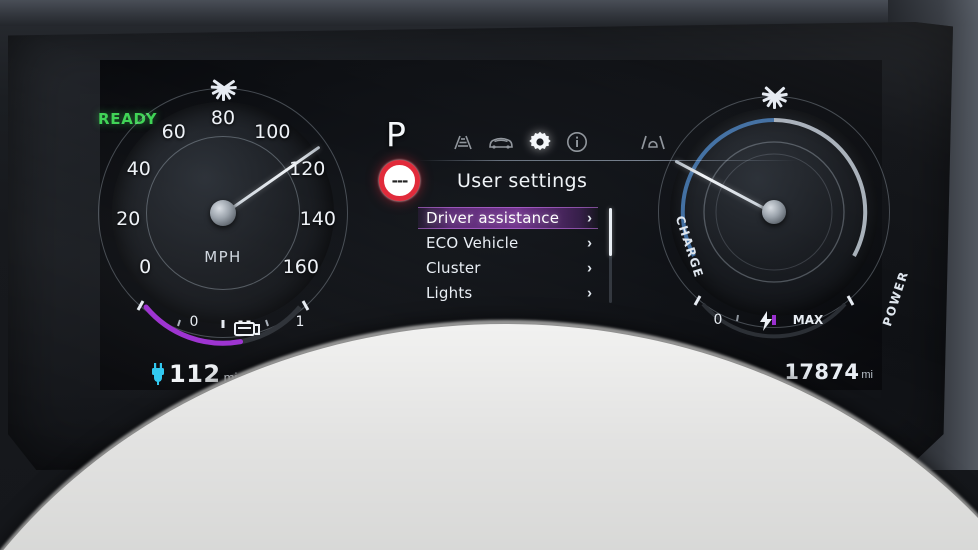  What do you see at coordinates (774, 317) in the screenshot?
I see `power-gauge-bottom-arc` at bounding box center [774, 317].